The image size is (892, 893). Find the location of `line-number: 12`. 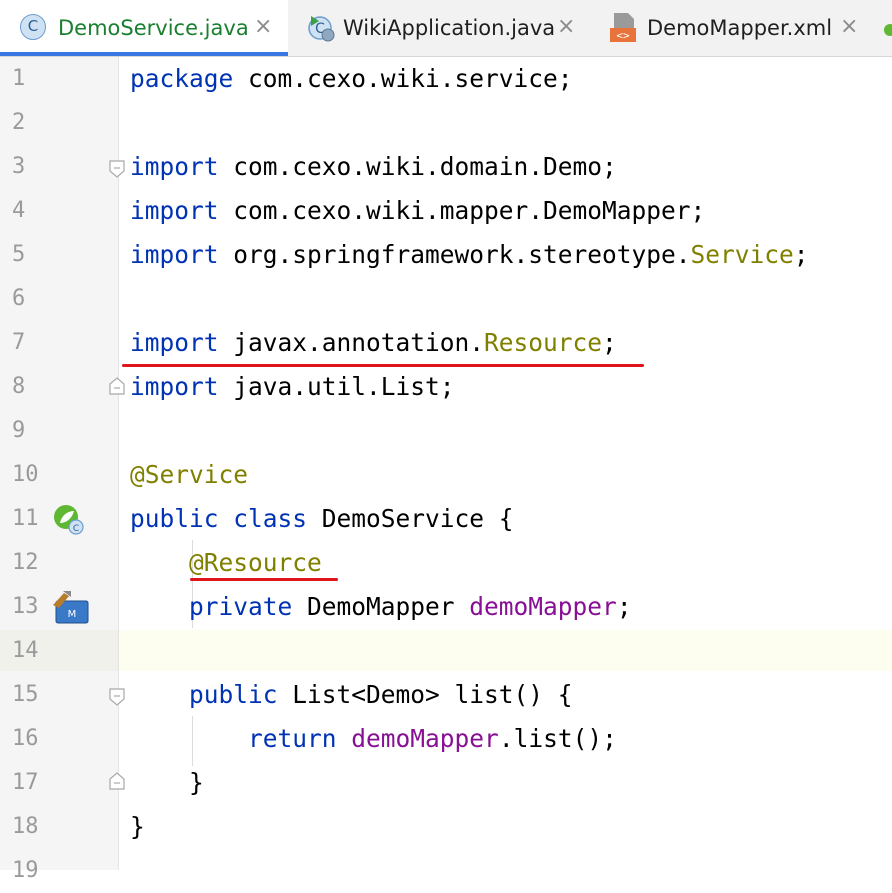

line-number: 12 is located at coordinates (25, 562).